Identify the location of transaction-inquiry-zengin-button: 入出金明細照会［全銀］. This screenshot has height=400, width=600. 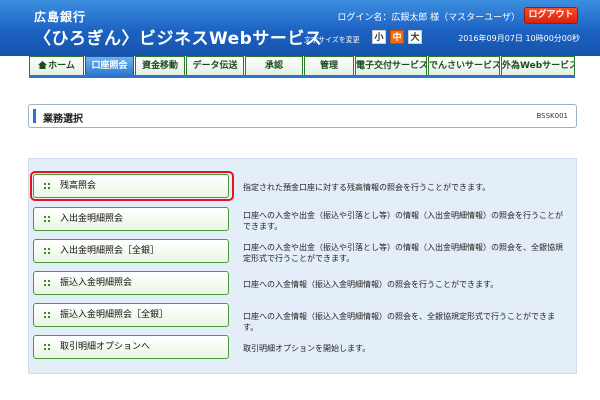
(131, 251).